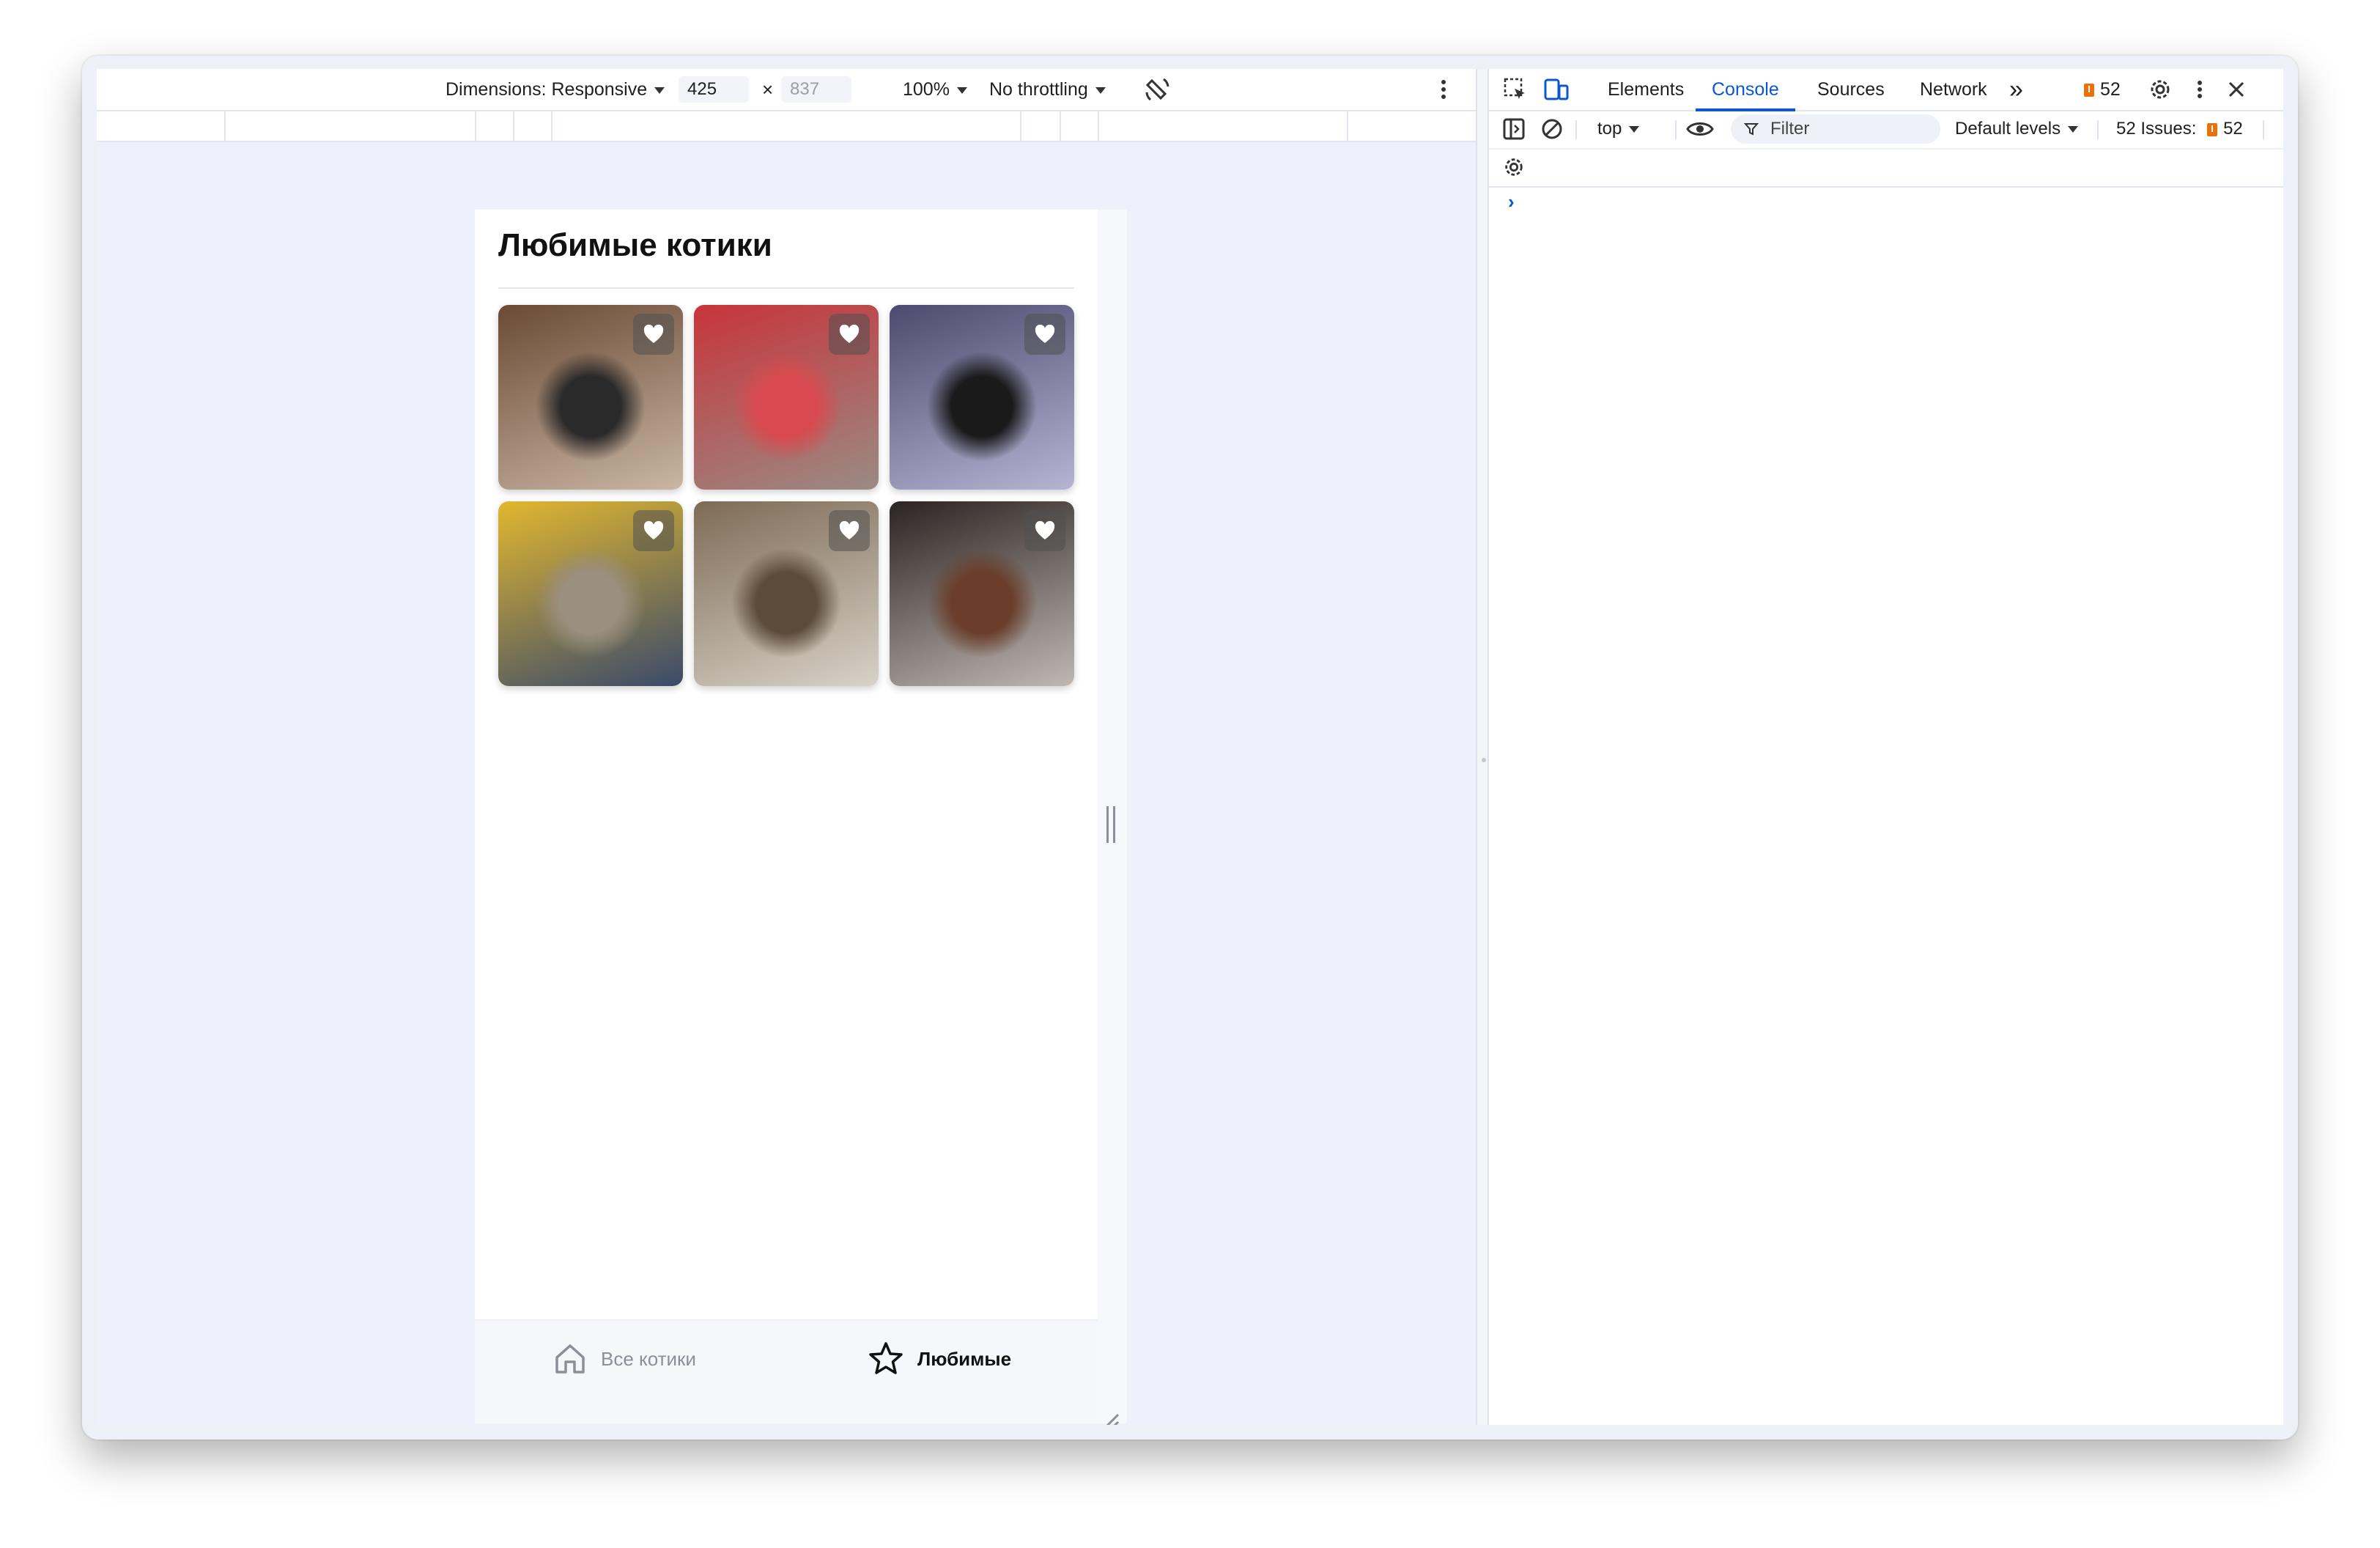 Image resolution: width=2380 pixels, height=1548 pixels. What do you see at coordinates (1552, 129) in the screenshot?
I see `clear-console-icon` at bounding box center [1552, 129].